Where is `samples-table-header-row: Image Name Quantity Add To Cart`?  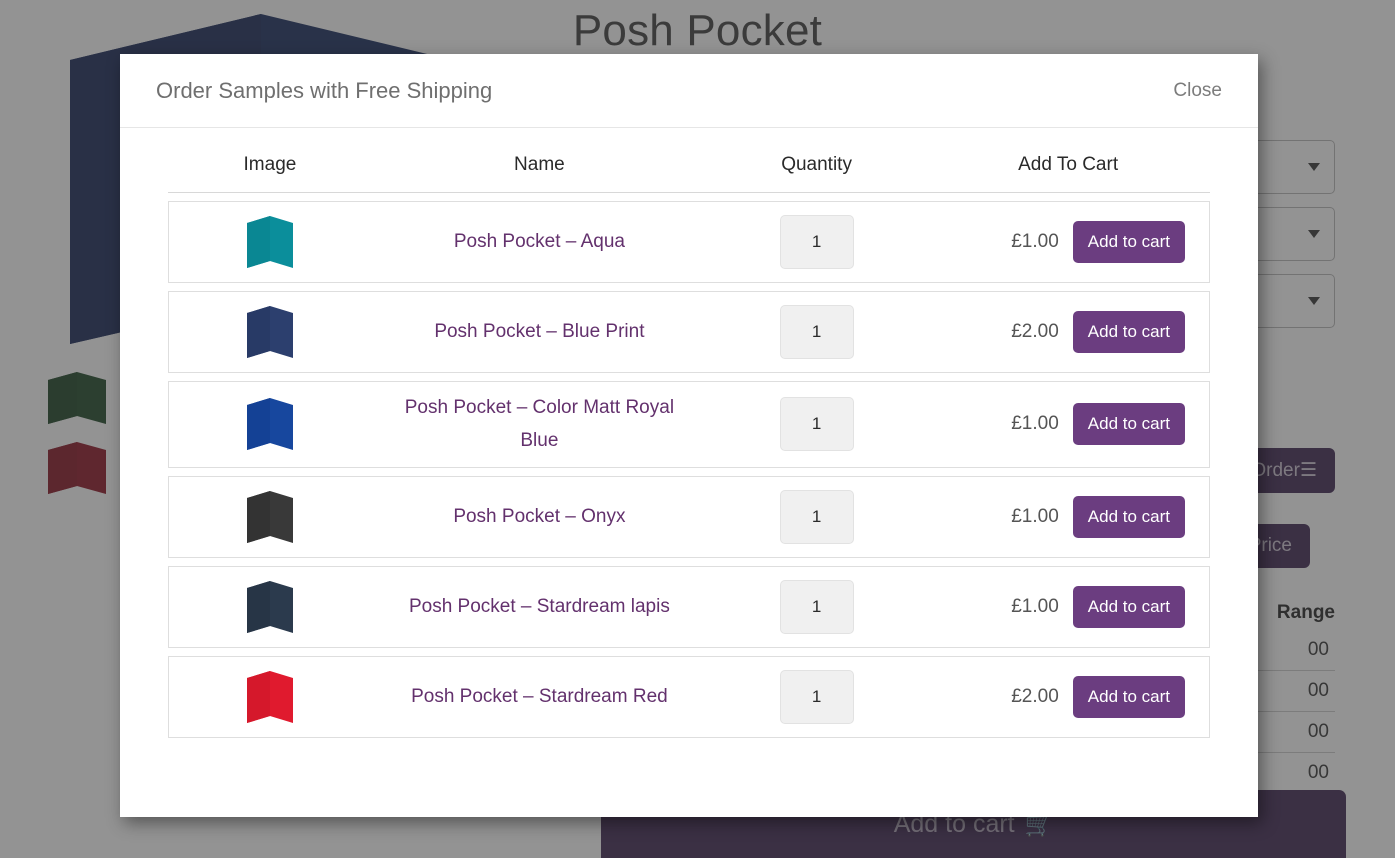 samples-table-header-row: Image Name Quantity Add To Cart is located at coordinates (689, 164).